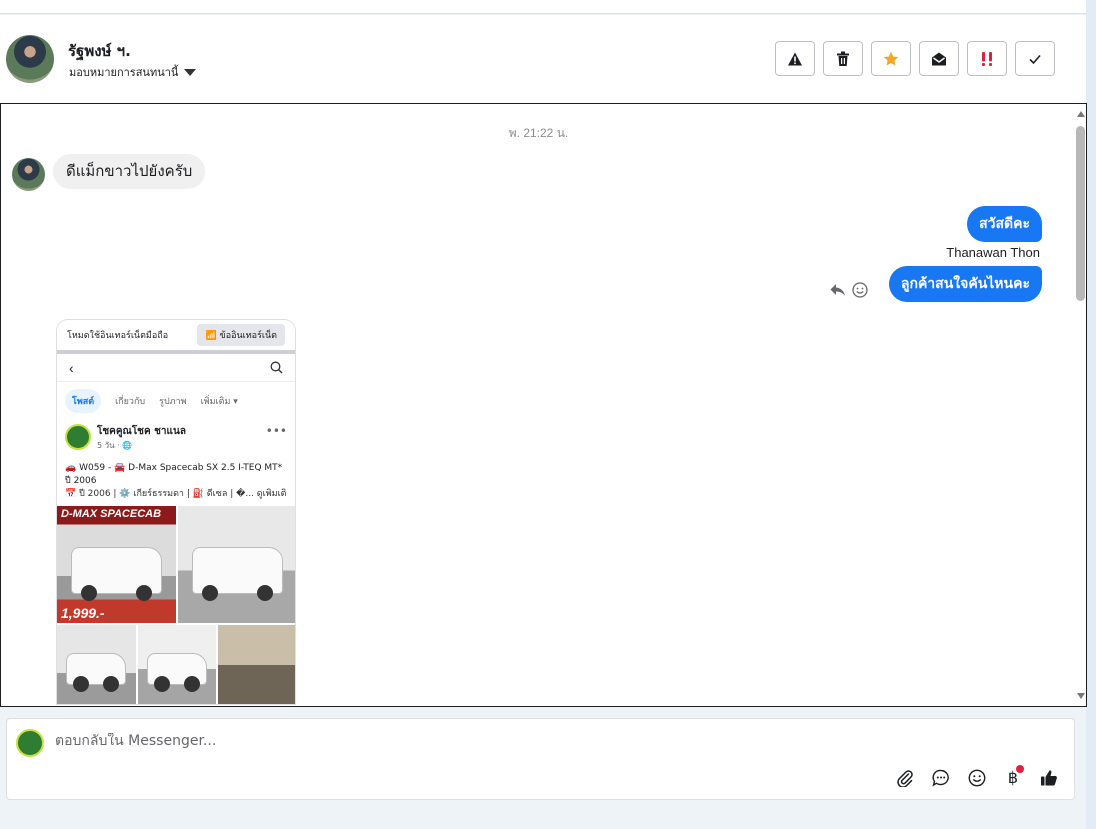  What do you see at coordinates (28, 174) in the screenshot?
I see `sender-avatar` at bounding box center [28, 174].